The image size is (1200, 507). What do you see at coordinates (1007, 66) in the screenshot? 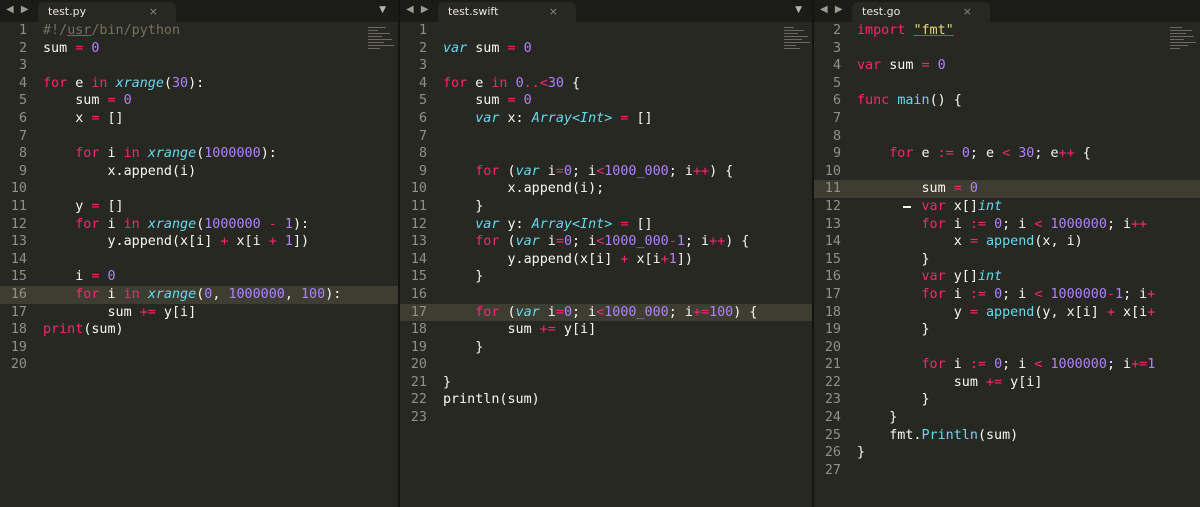
I see `code-line: 4 var sum = 0` at bounding box center [1007, 66].